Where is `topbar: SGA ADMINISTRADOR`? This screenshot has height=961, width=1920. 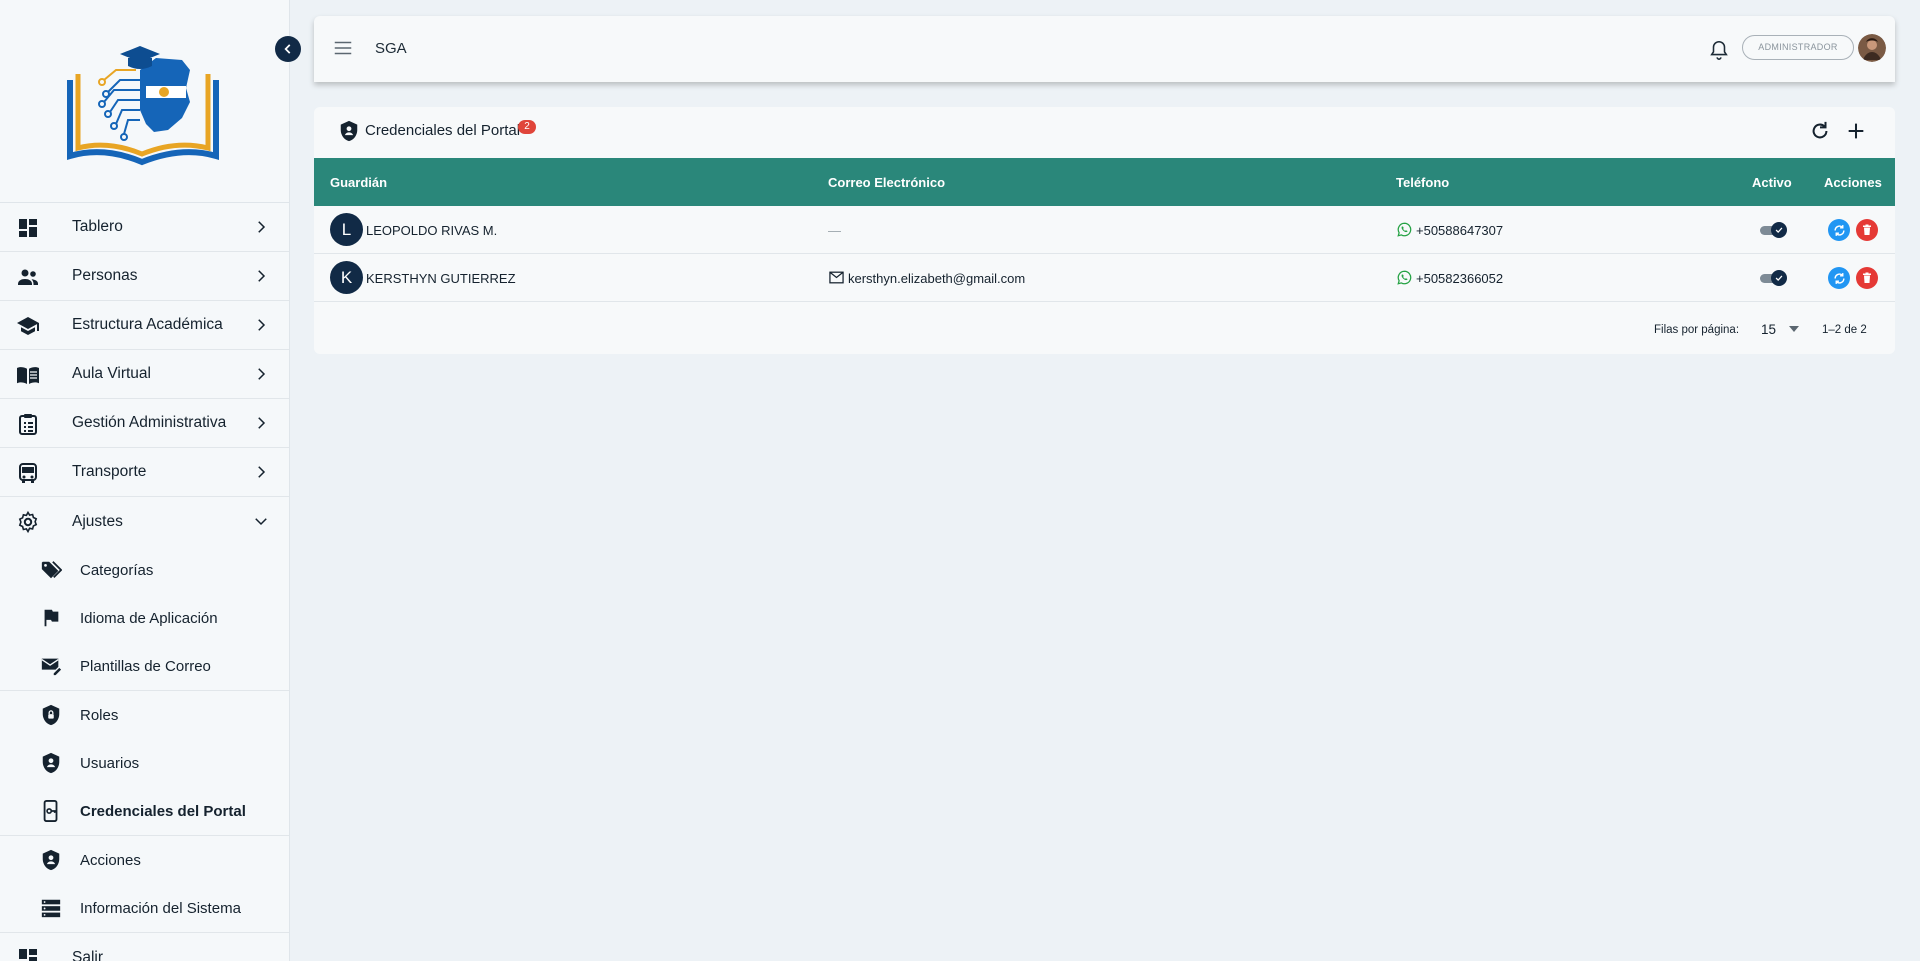 topbar: SGA ADMINISTRADOR is located at coordinates (1104, 49).